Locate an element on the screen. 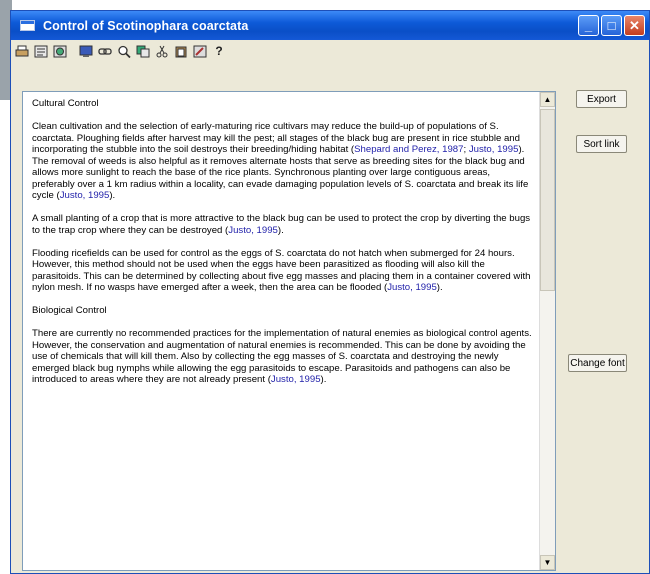 This screenshot has width=650, height=574. monitor-icon is located at coordinates (86, 51).